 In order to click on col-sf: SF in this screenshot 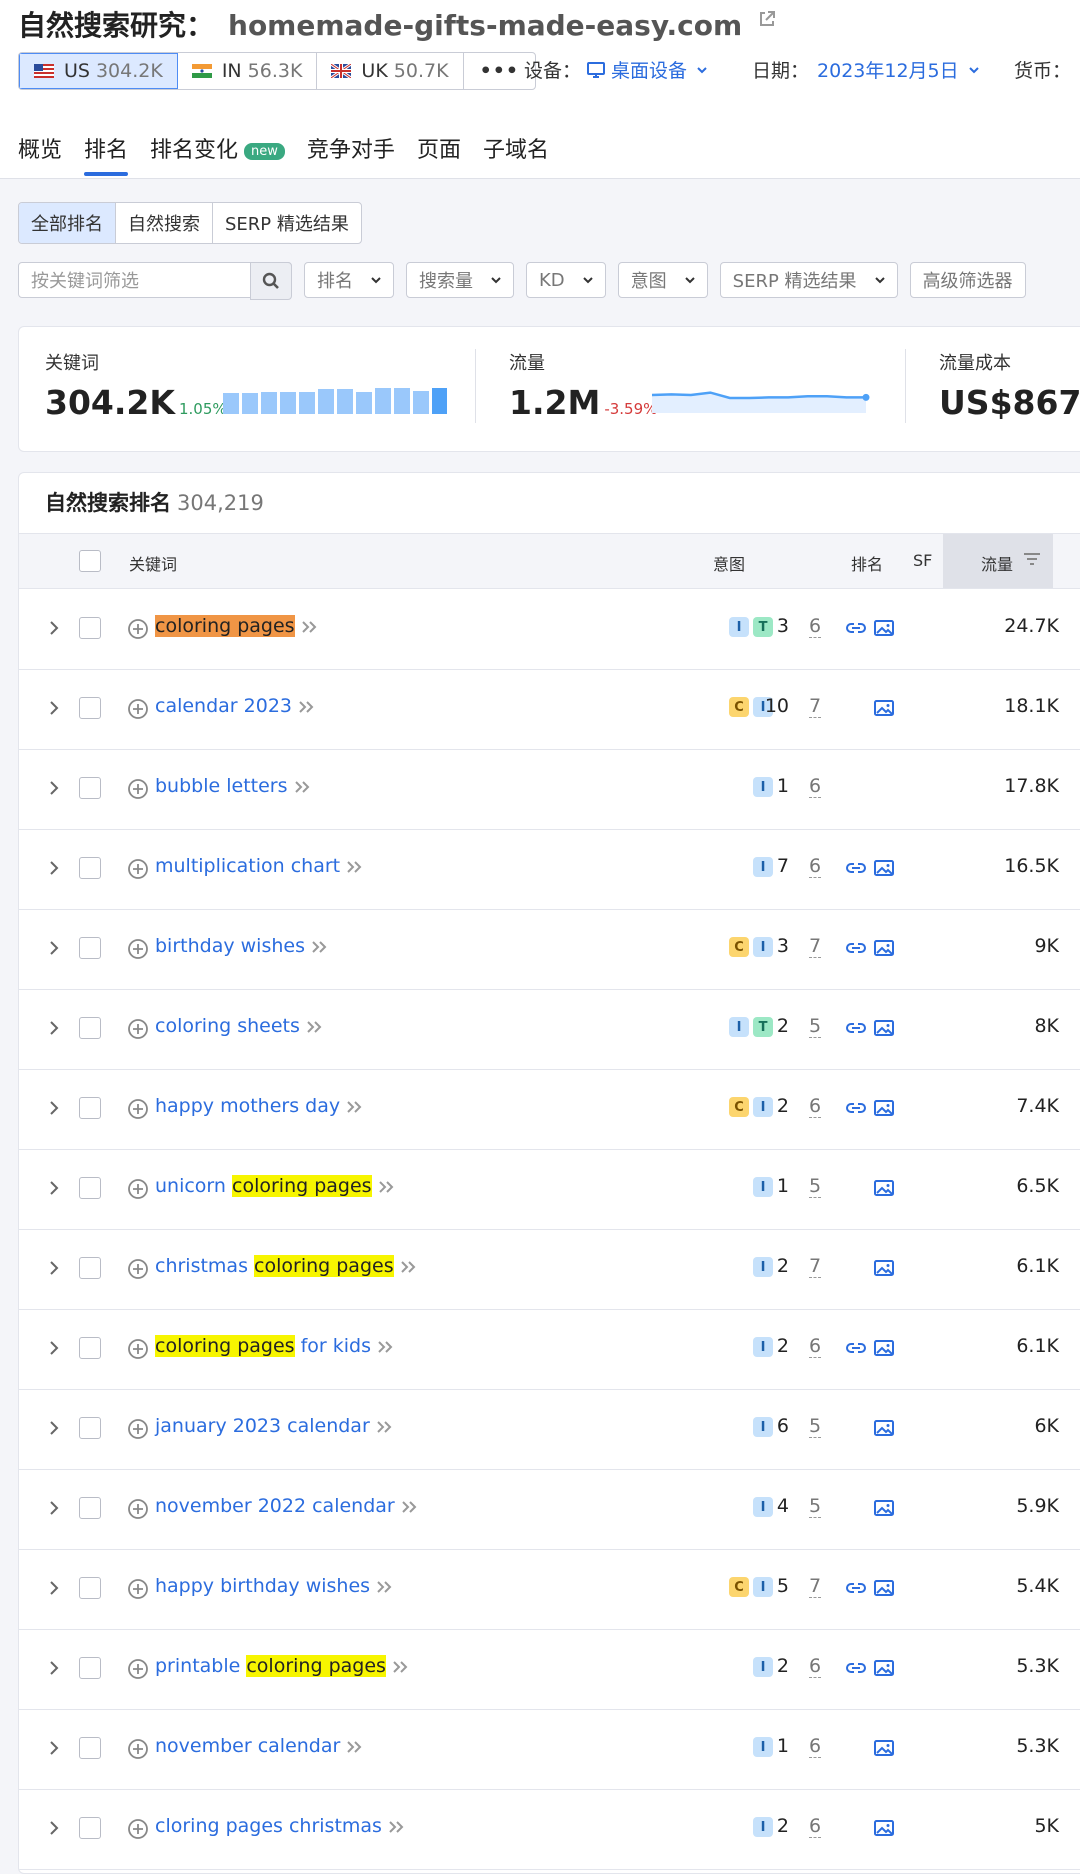, I will do `click(922, 560)`.